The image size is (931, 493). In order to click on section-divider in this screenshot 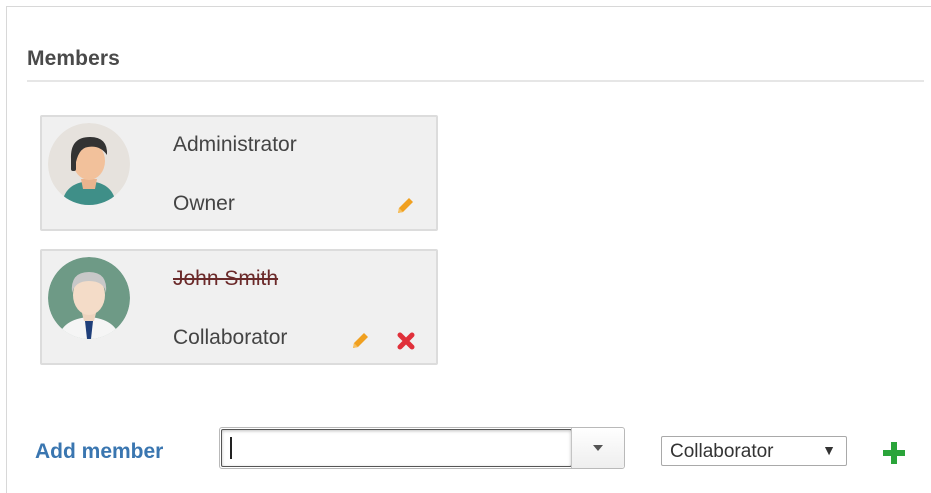, I will do `click(475, 81)`.